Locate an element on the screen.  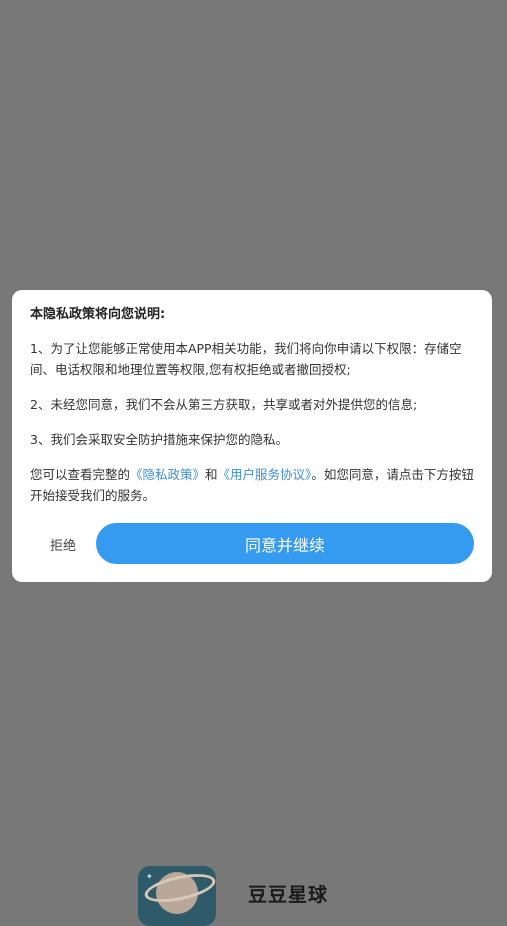
app-logo: ✦ is located at coordinates (177, 896).